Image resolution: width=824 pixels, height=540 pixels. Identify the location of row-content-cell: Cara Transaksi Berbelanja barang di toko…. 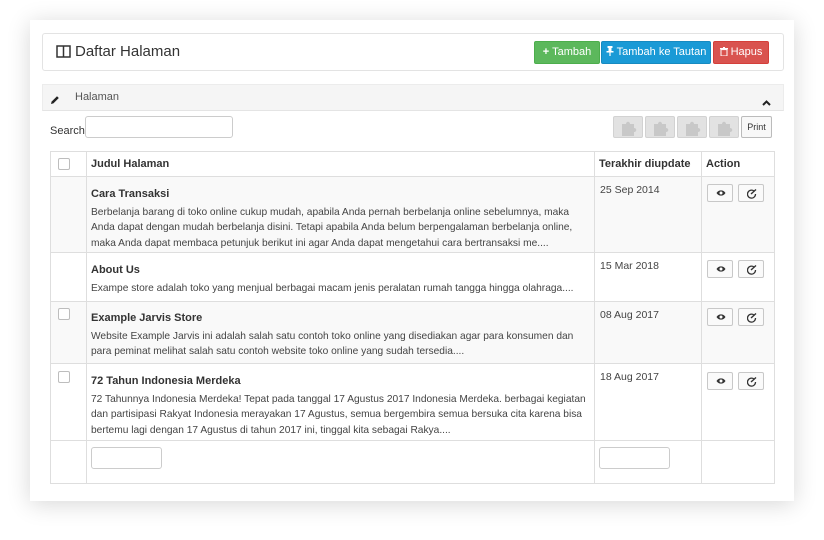
(340, 214).